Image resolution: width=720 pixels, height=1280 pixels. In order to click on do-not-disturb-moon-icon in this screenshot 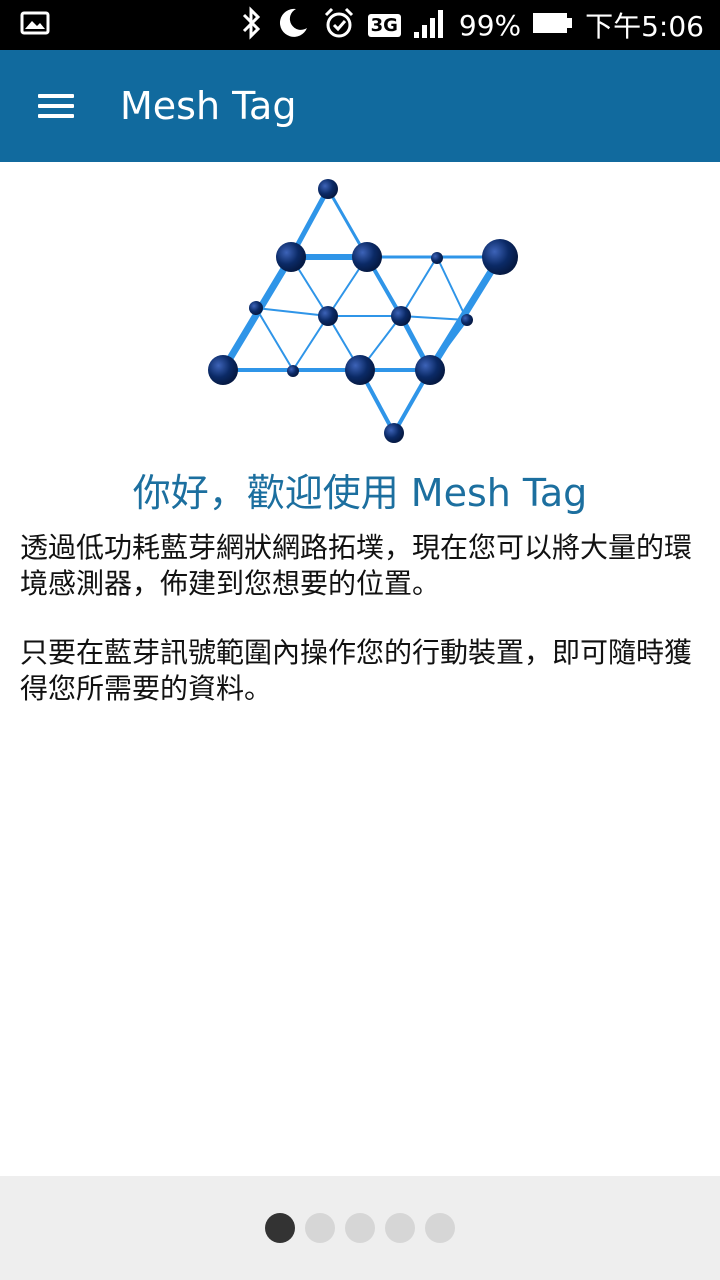, I will do `click(293, 25)`.